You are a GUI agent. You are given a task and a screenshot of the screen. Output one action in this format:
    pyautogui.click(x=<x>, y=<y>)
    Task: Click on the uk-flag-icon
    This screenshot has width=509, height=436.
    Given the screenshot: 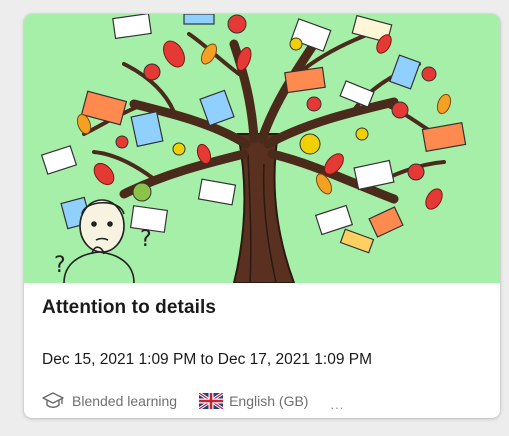 What is the action you would take?
    pyautogui.click(x=211, y=401)
    